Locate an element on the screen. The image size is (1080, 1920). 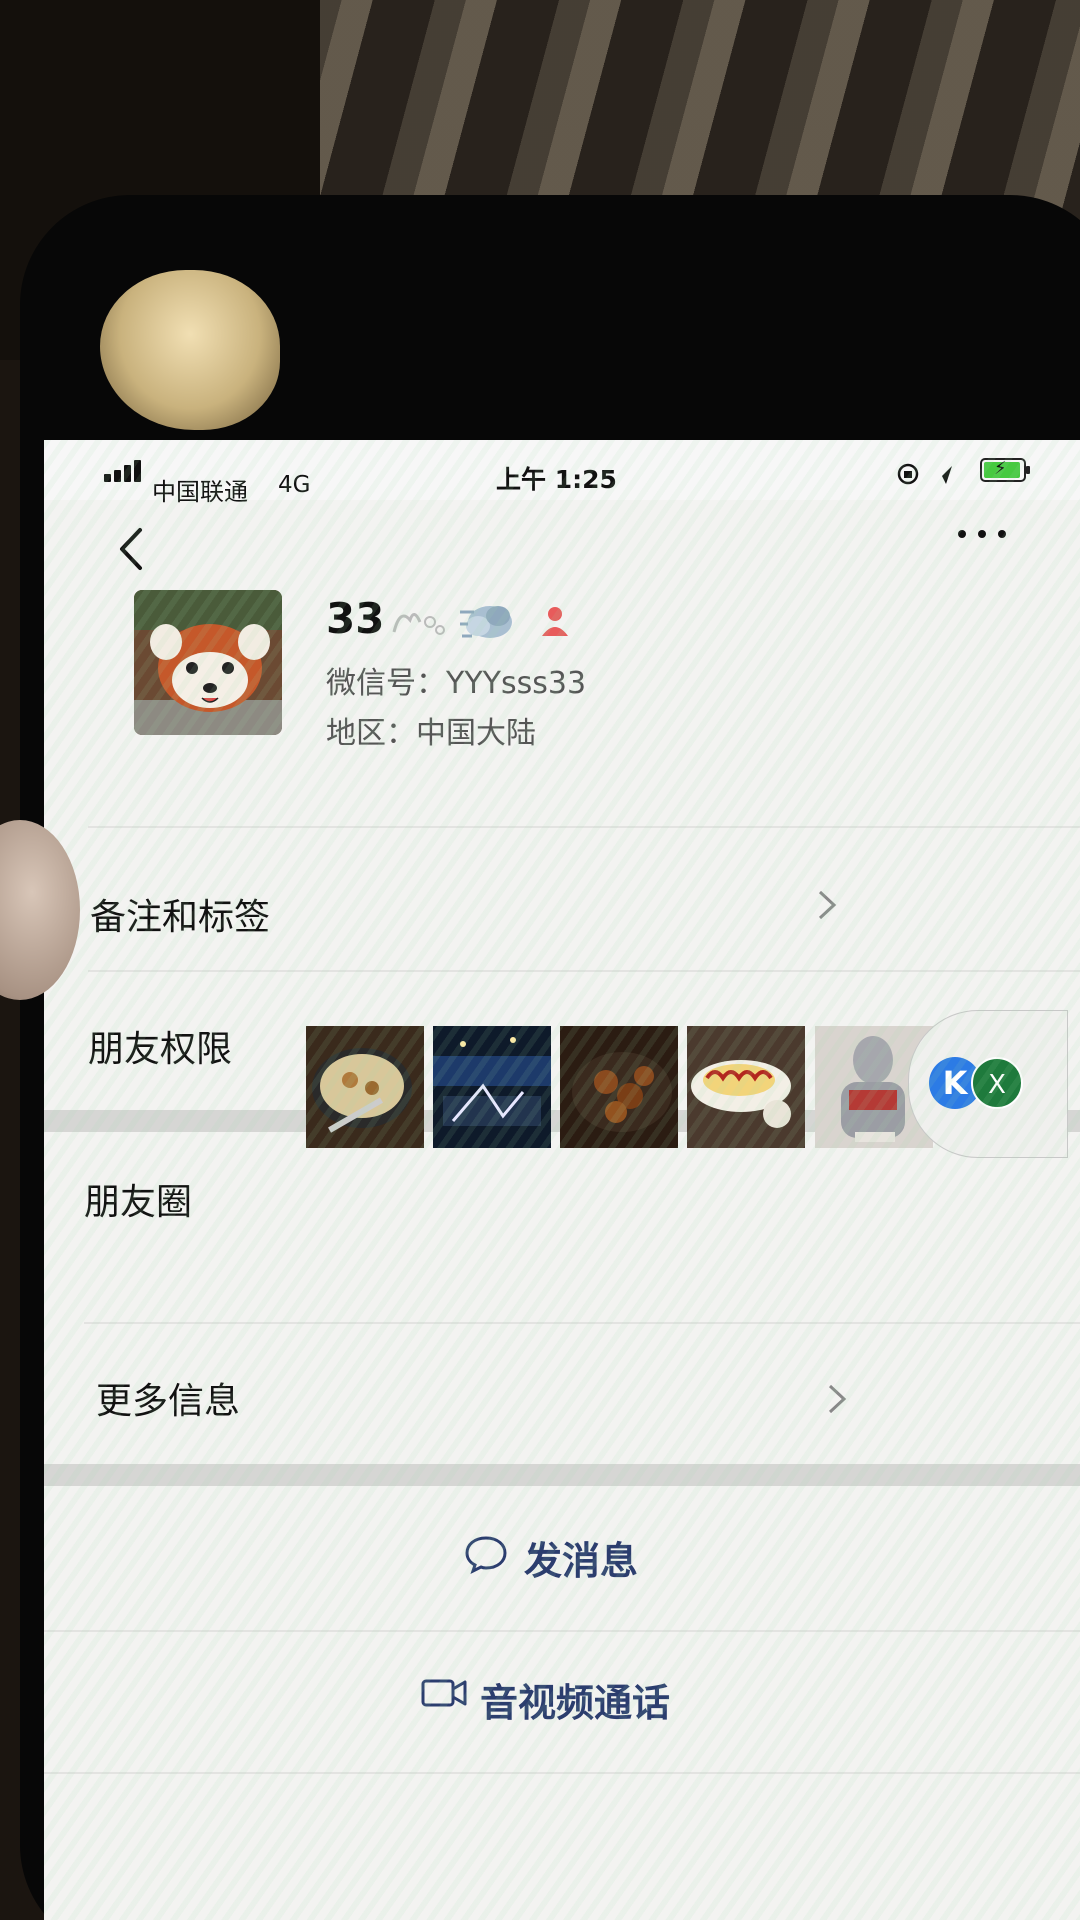
status-bar: 中国联通 4G 上午 1:25 ⚡ is located at coordinates (562, 473).